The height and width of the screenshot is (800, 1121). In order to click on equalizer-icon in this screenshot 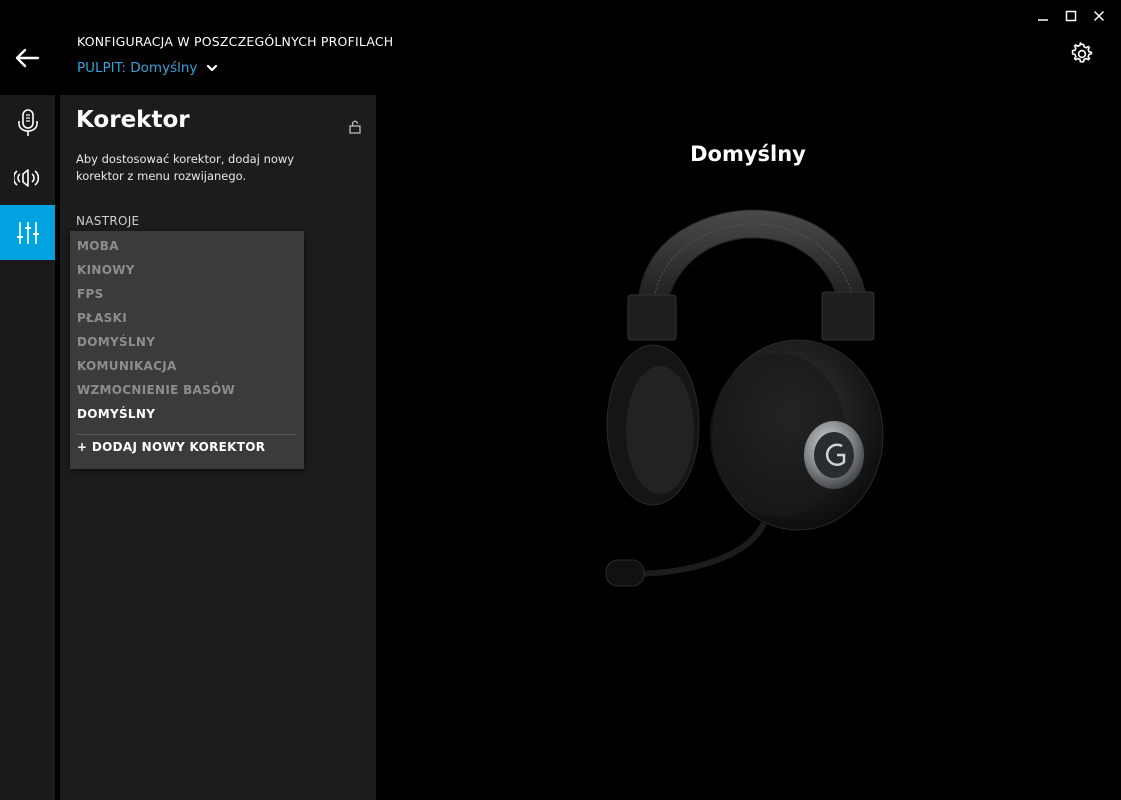, I will do `click(27, 232)`.